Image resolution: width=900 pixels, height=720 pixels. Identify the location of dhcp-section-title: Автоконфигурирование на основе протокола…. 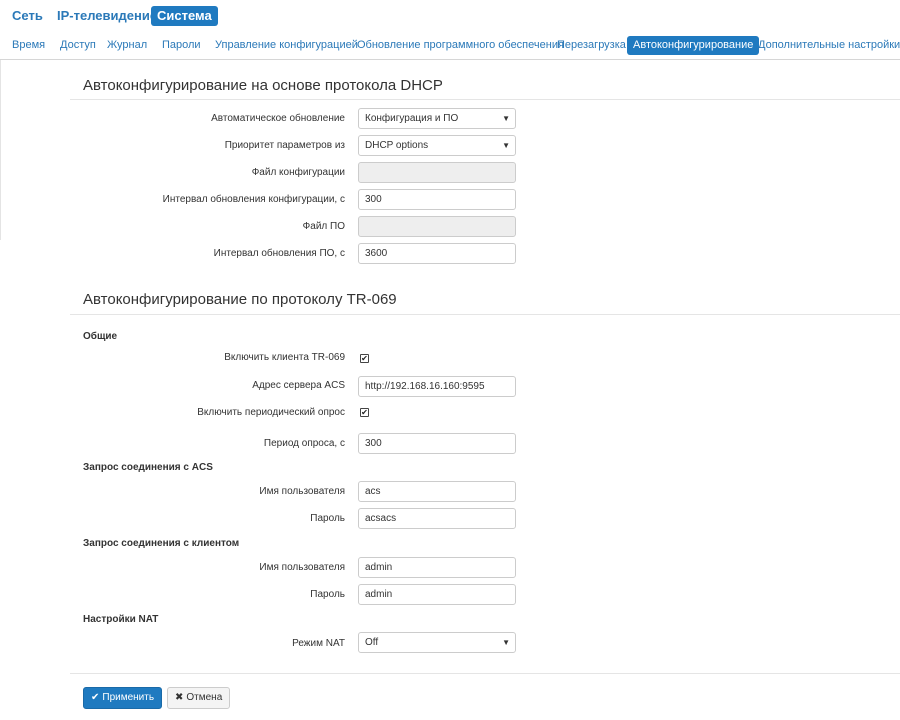
(263, 85).